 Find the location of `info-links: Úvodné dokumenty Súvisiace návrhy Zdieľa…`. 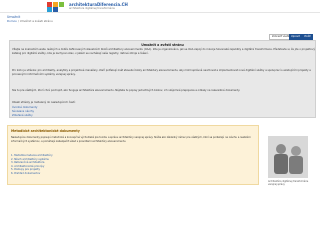

info-links: Úvodné dokumenty Súvisiace návrhy Zdieľa… is located at coordinates (24, 112).